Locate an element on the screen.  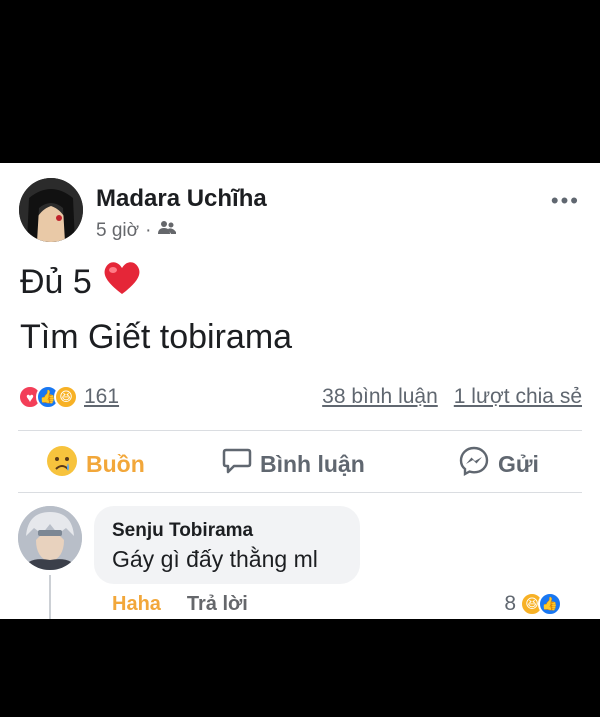
sad-label: Buồn is located at coordinates (115, 463).